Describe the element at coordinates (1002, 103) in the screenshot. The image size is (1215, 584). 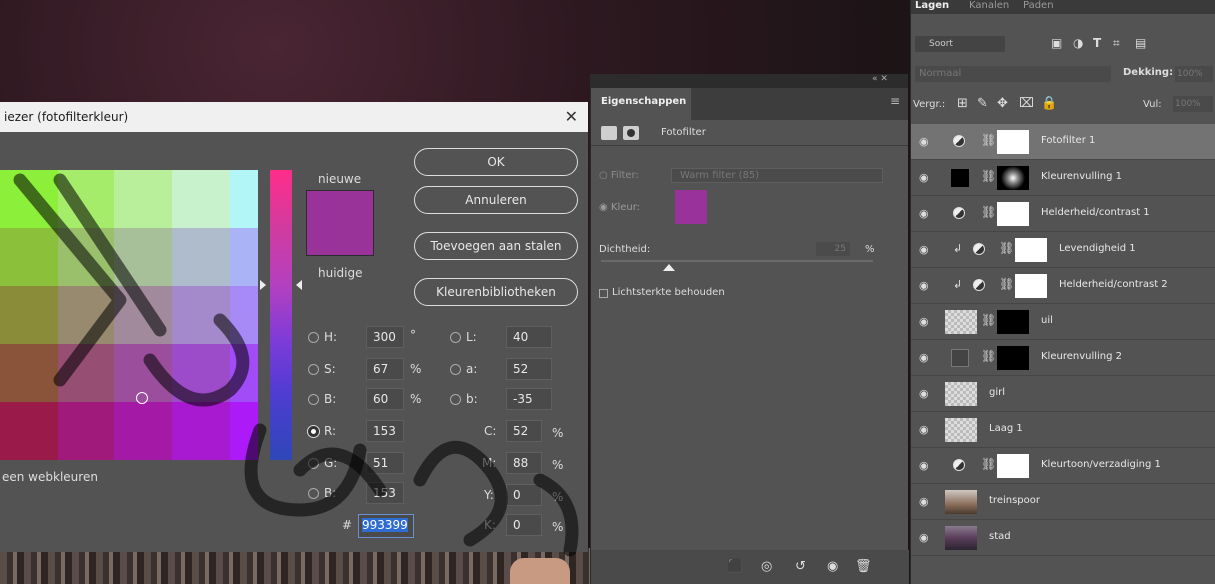
I see `lock-position-icon: ✥` at that location.